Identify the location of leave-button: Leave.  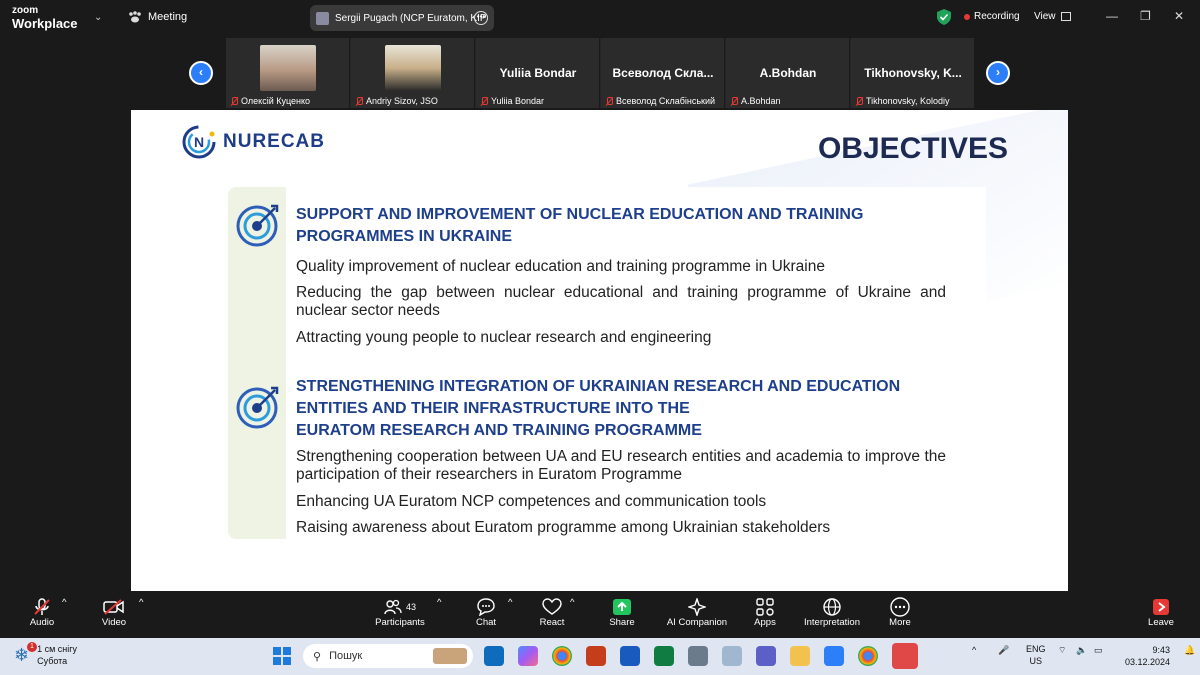
(1161, 612).